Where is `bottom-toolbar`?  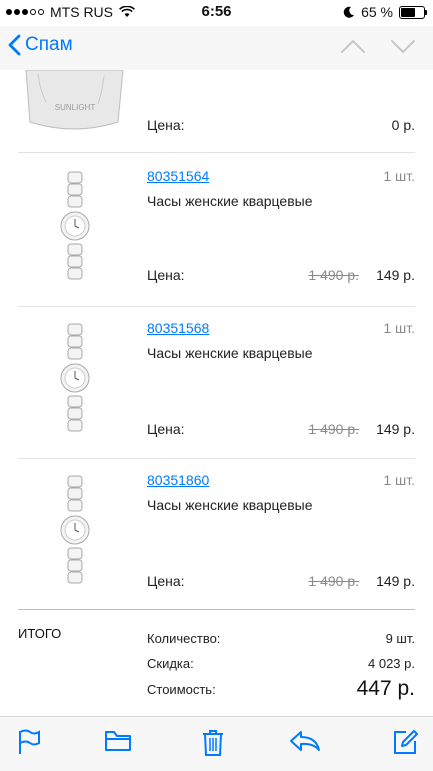 bottom-toolbar is located at coordinates (216, 743).